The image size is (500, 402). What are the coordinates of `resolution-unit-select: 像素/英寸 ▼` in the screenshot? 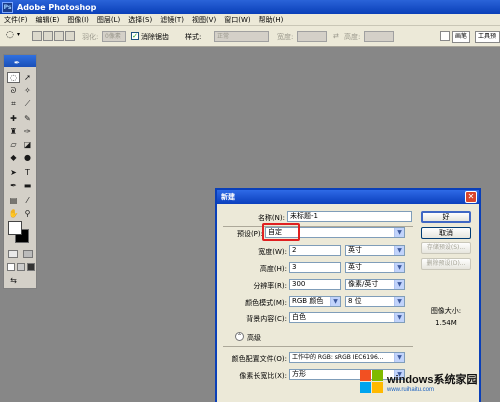 It's located at (375, 284).